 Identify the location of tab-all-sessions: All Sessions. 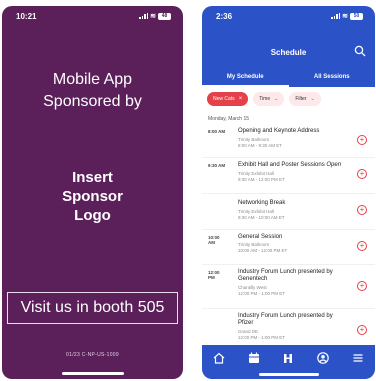
(332, 79).